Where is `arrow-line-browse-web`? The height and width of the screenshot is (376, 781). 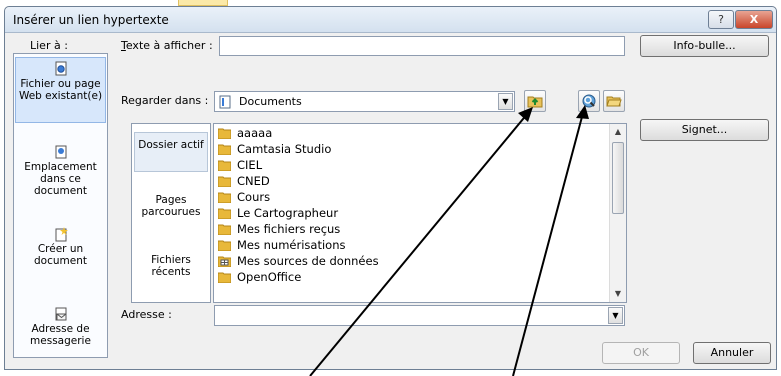 arrow-line-browse-web is located at coordinates (548, 244).